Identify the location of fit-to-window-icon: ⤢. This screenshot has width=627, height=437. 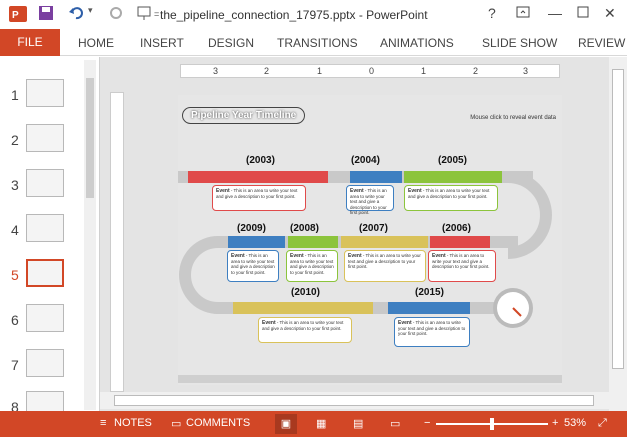
(602, 423).